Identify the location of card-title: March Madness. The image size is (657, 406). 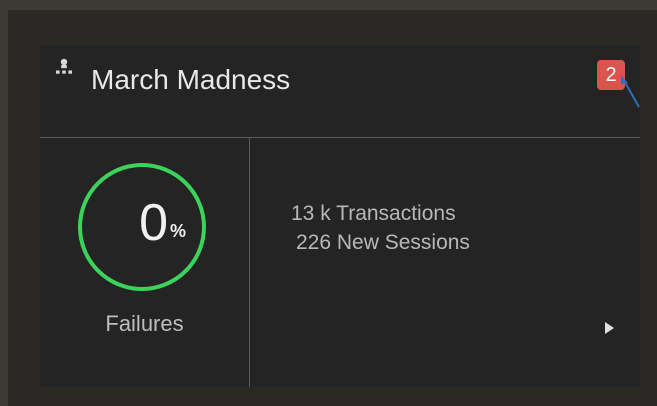
(191, 79).